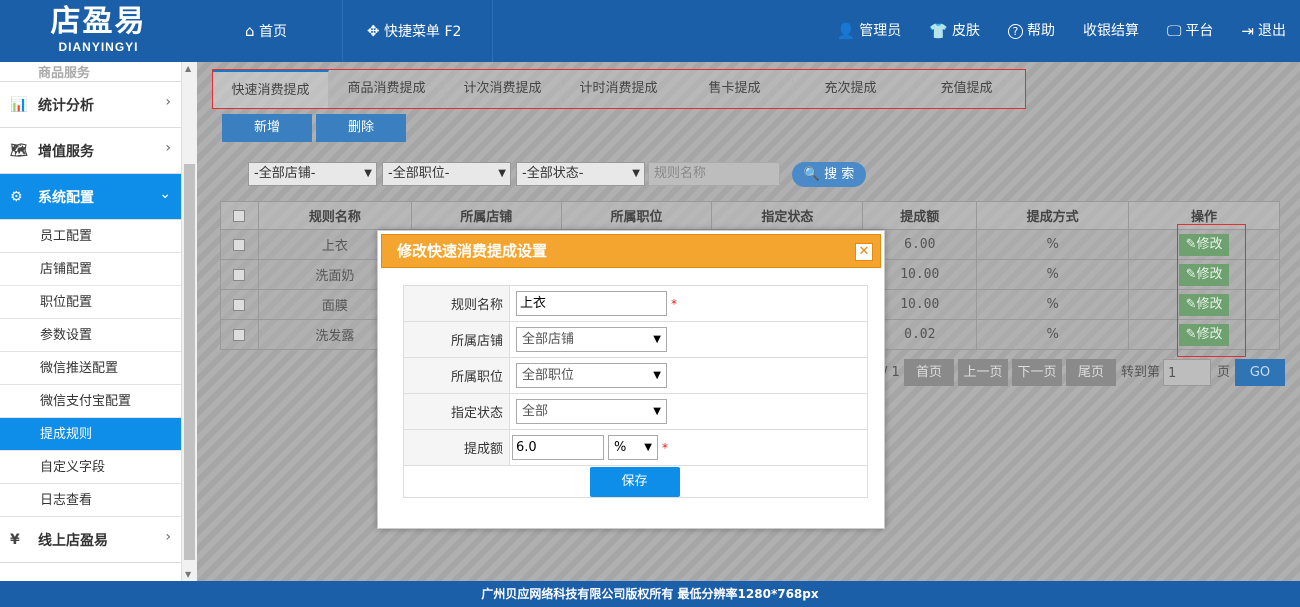 The height and width of the screenshot is (607, 1300). I want to click on form-row-store: 所属店铺 全部店铺 ▼, so click(635, 339).